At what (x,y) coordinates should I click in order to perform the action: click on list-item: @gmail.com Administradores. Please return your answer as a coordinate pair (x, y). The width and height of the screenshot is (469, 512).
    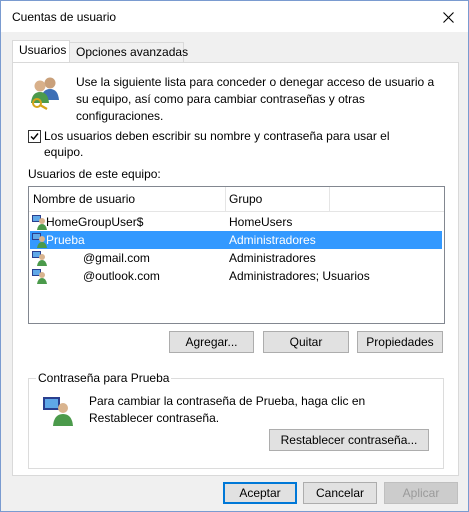
    Looking at the image, I should click on (236, 258).